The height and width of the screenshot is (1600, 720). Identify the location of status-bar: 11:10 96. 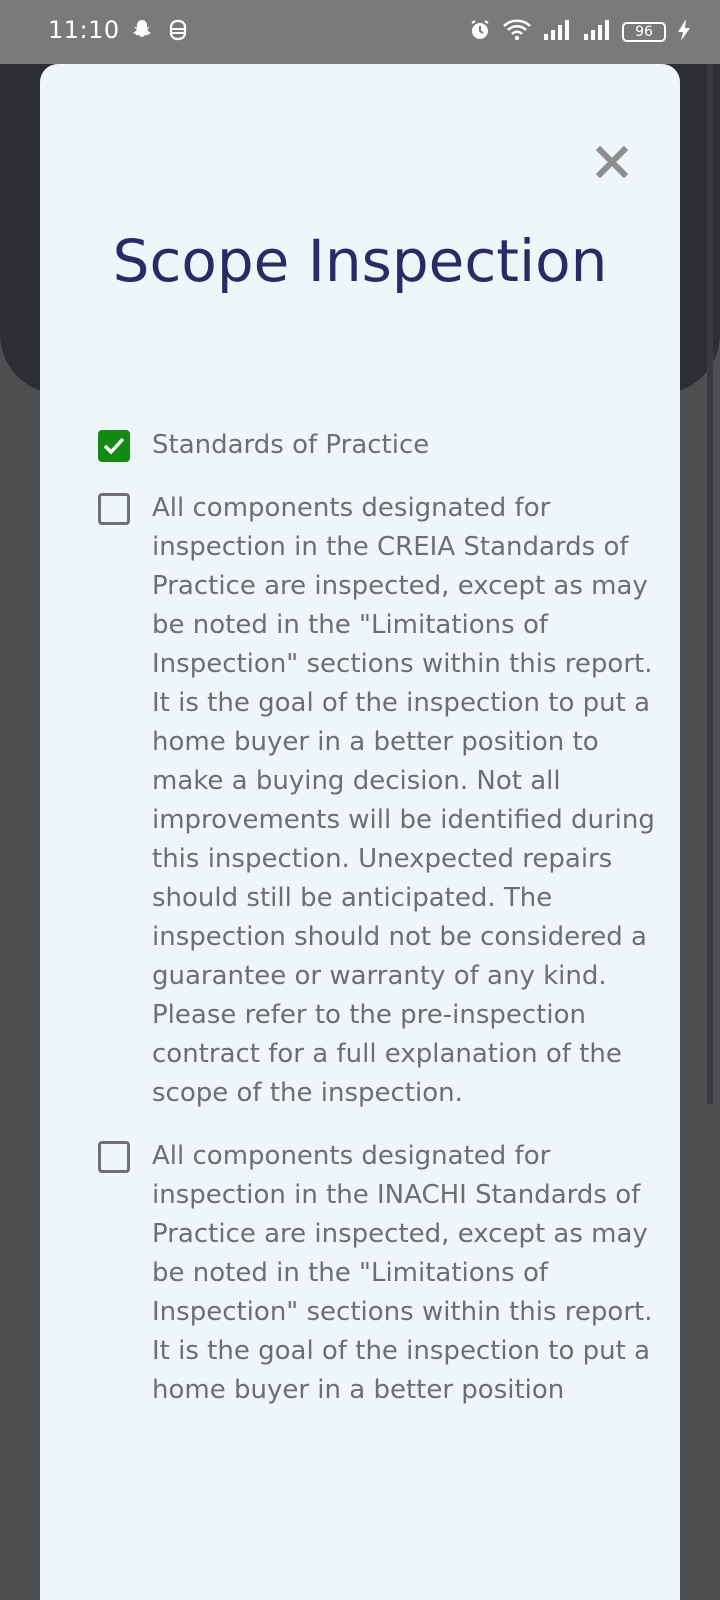
(360, 32).